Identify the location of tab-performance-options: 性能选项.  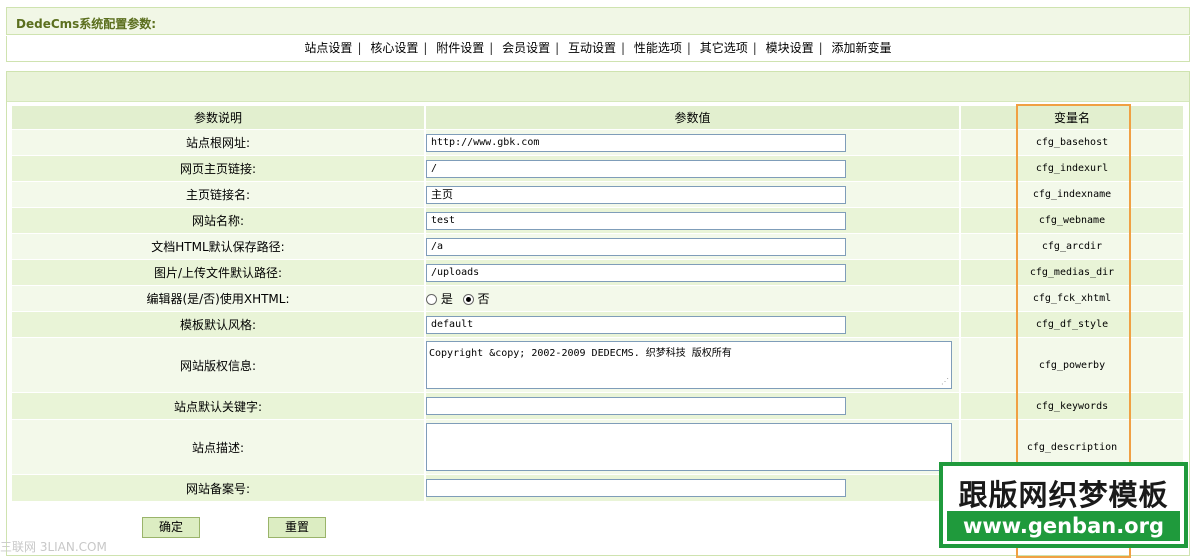
(658, 48).